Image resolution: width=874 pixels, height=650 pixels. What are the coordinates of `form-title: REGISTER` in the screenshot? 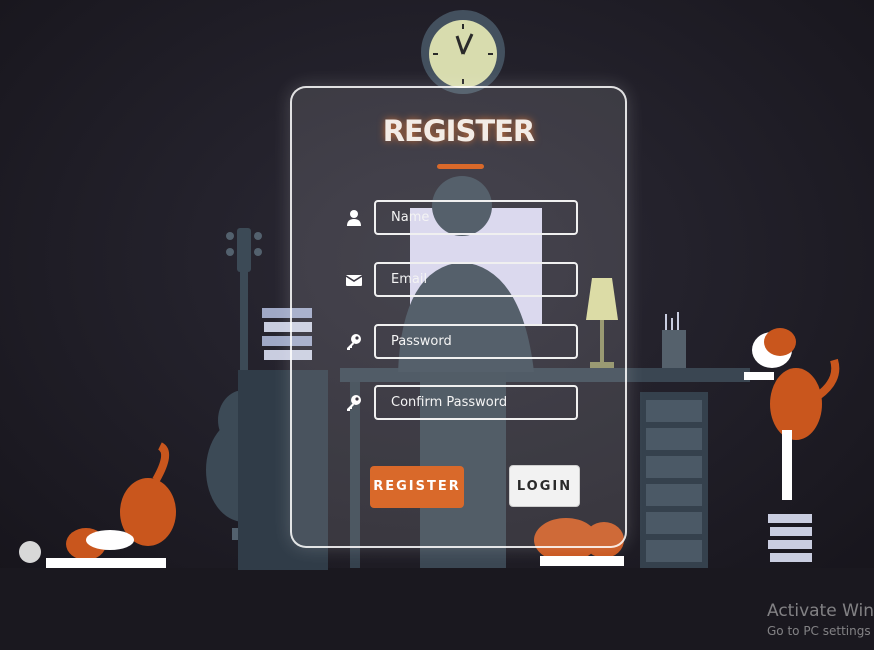 It's located at (459, 131).